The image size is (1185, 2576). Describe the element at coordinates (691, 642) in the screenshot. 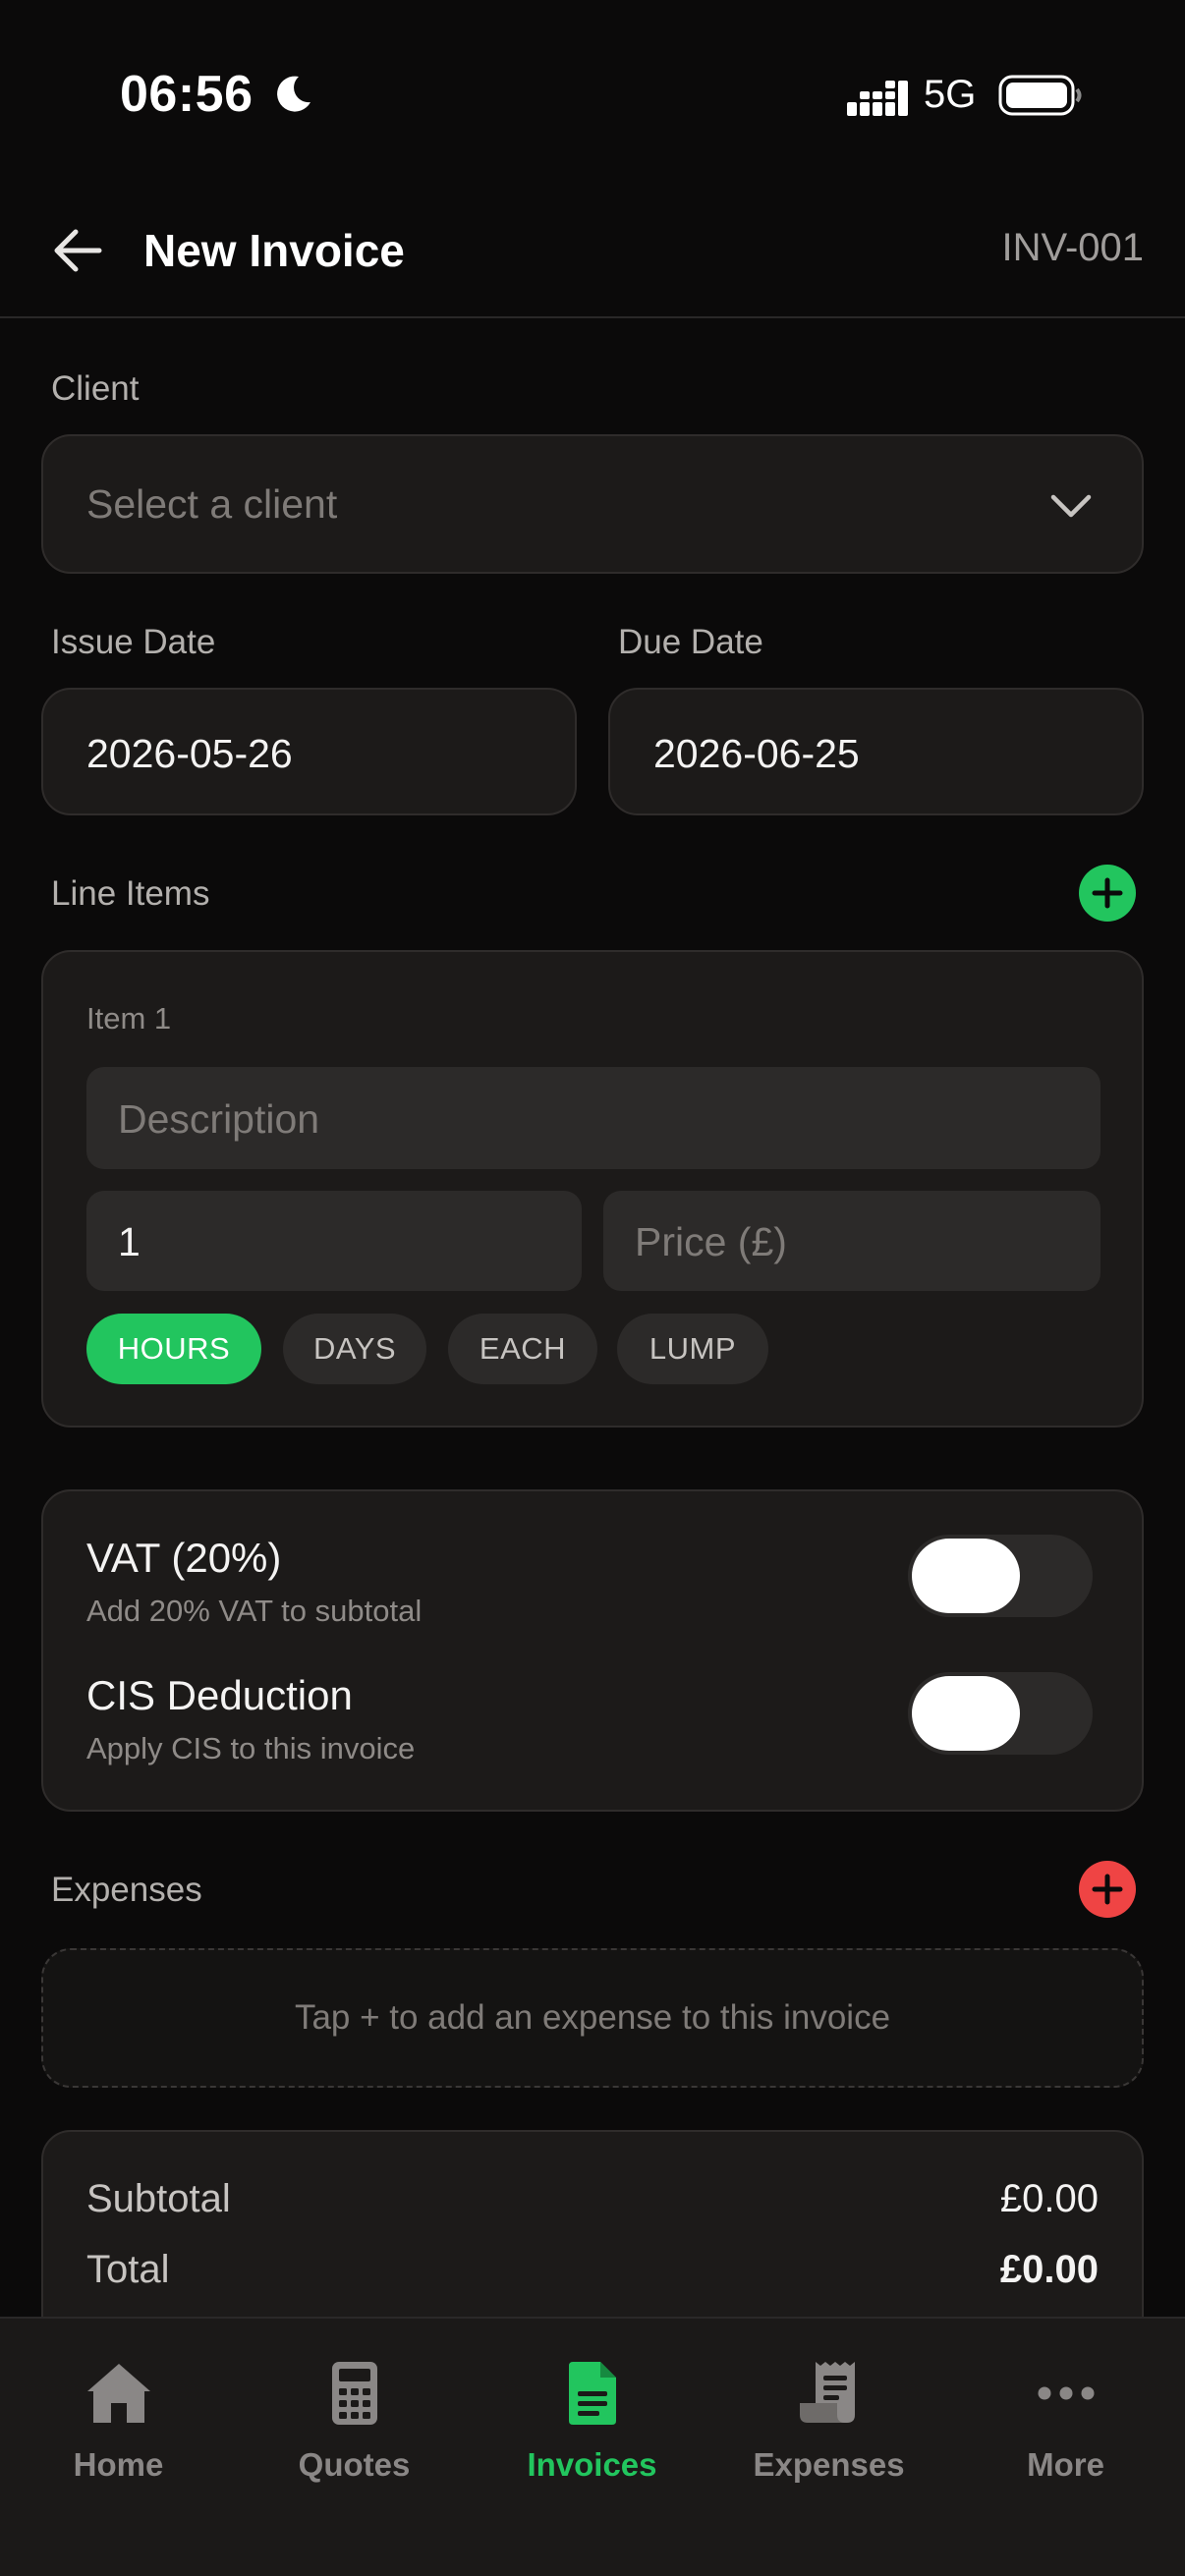

I see `due-date-label: Due Date` at that location.